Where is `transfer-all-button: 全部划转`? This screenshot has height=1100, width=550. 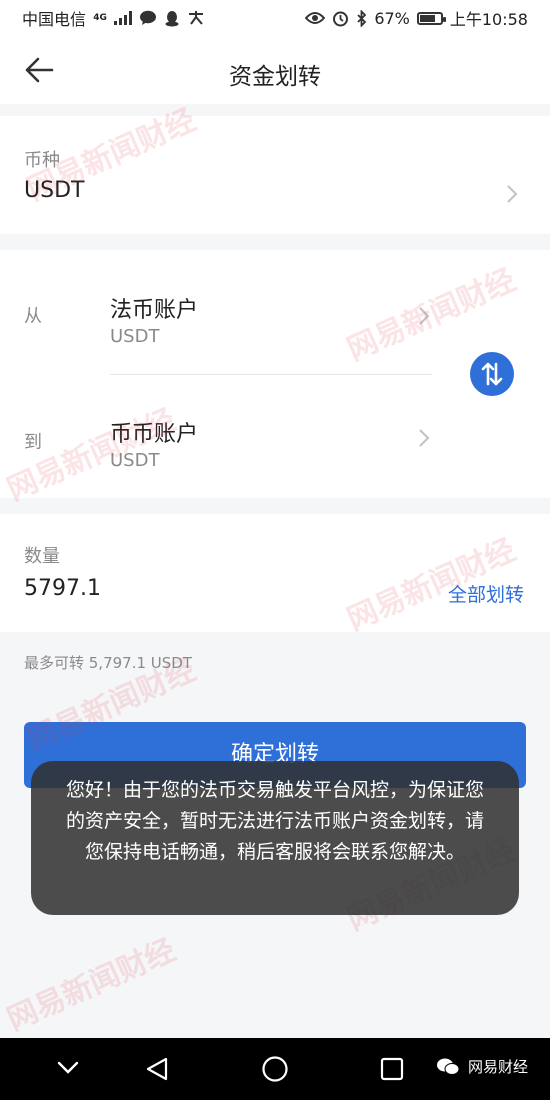
transfer-all-button: 全部划转 is located at coordinates (486, 593).